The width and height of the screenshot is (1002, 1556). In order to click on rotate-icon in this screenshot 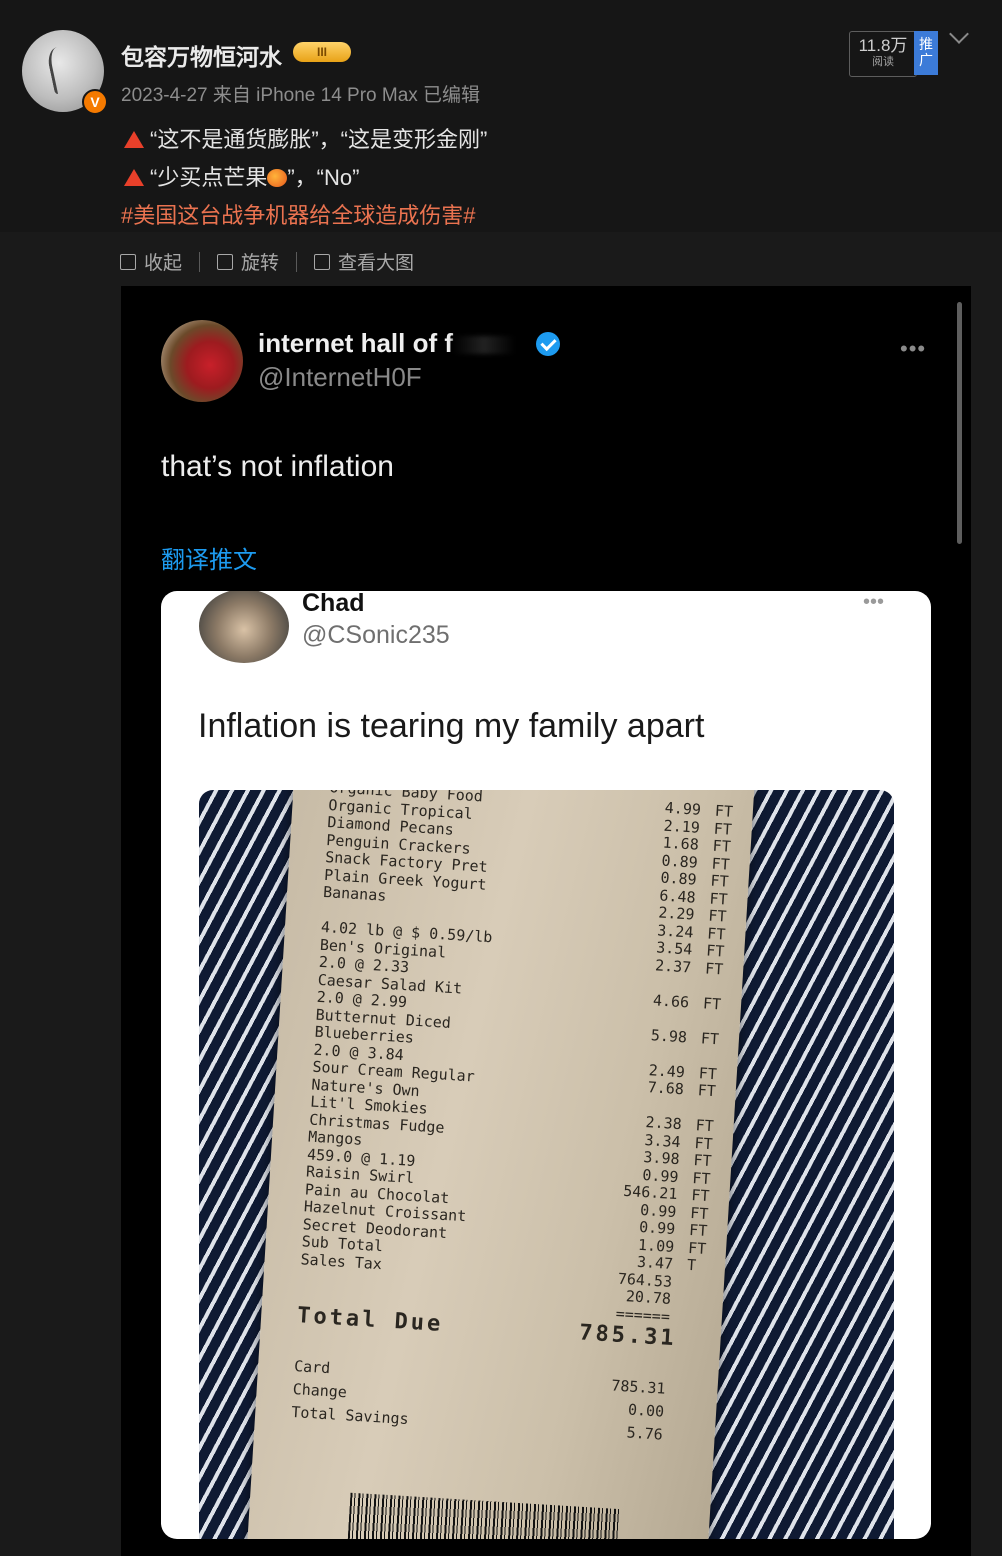, I will do `click(225, 261)`.